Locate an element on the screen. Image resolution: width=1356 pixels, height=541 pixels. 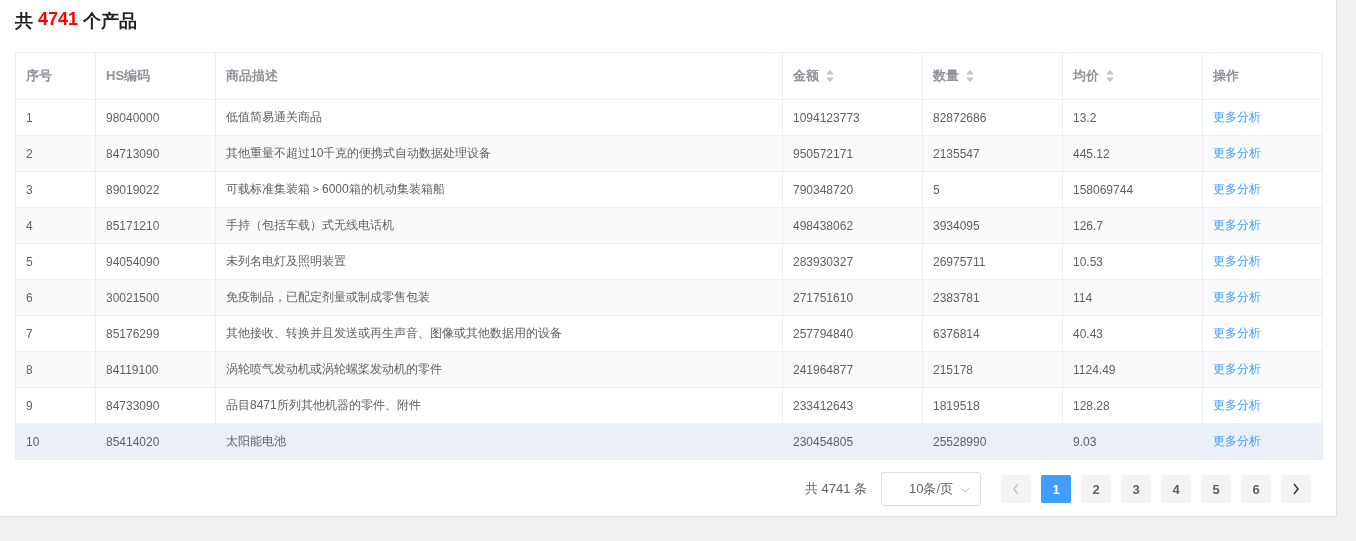
table-cell: 89019022 is located at coordinates (133, 189).